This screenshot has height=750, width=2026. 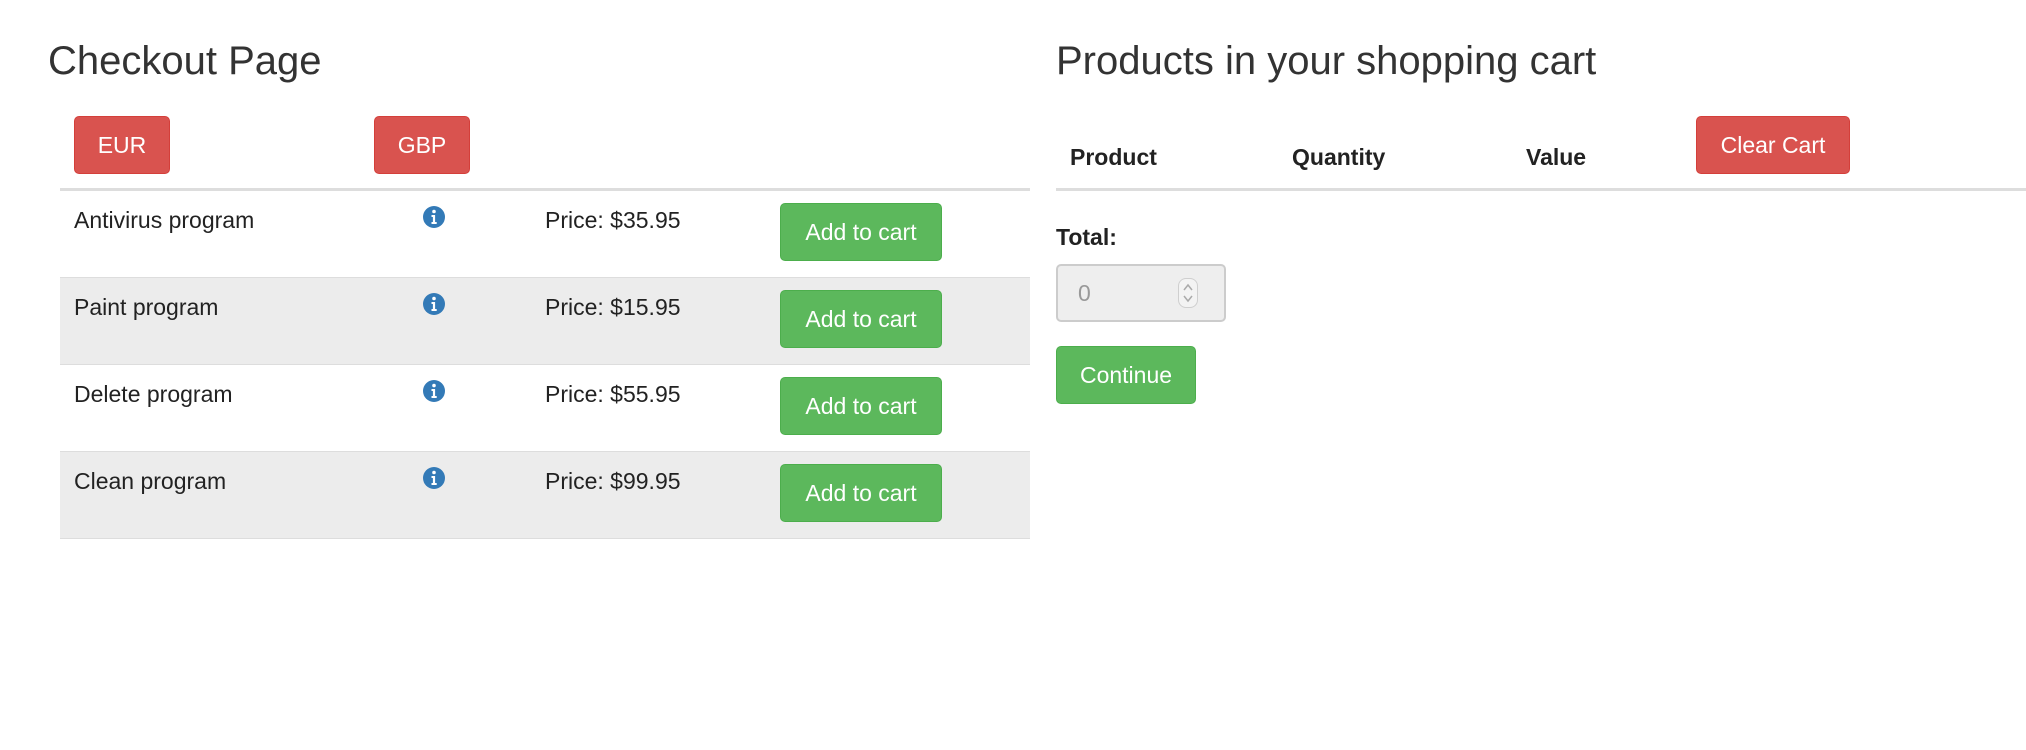 I want to click on eur-button: EUR, so click(x=122, y=145).